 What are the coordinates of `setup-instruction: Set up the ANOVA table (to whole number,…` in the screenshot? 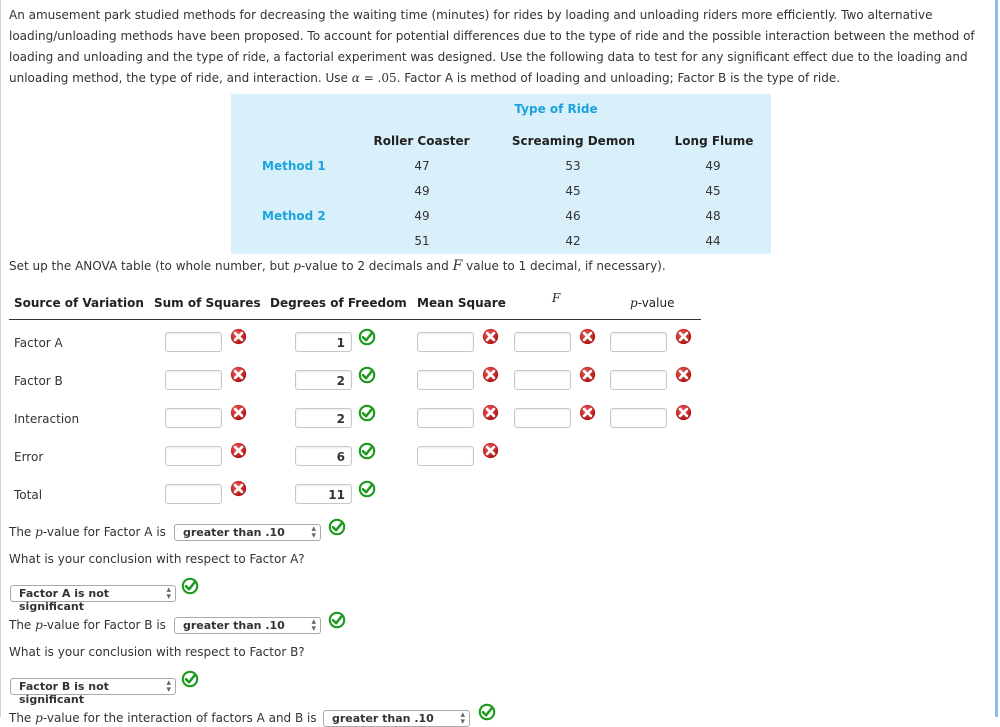 It's located at (337, 266).